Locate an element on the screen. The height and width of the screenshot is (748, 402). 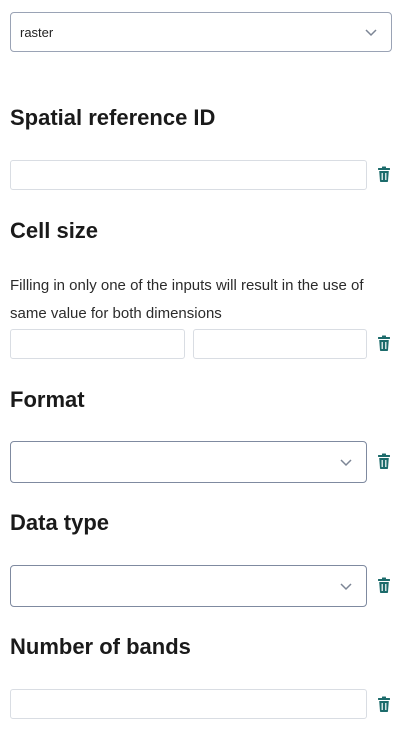
raster-type-value: raster is located at coordinates (37, 32).